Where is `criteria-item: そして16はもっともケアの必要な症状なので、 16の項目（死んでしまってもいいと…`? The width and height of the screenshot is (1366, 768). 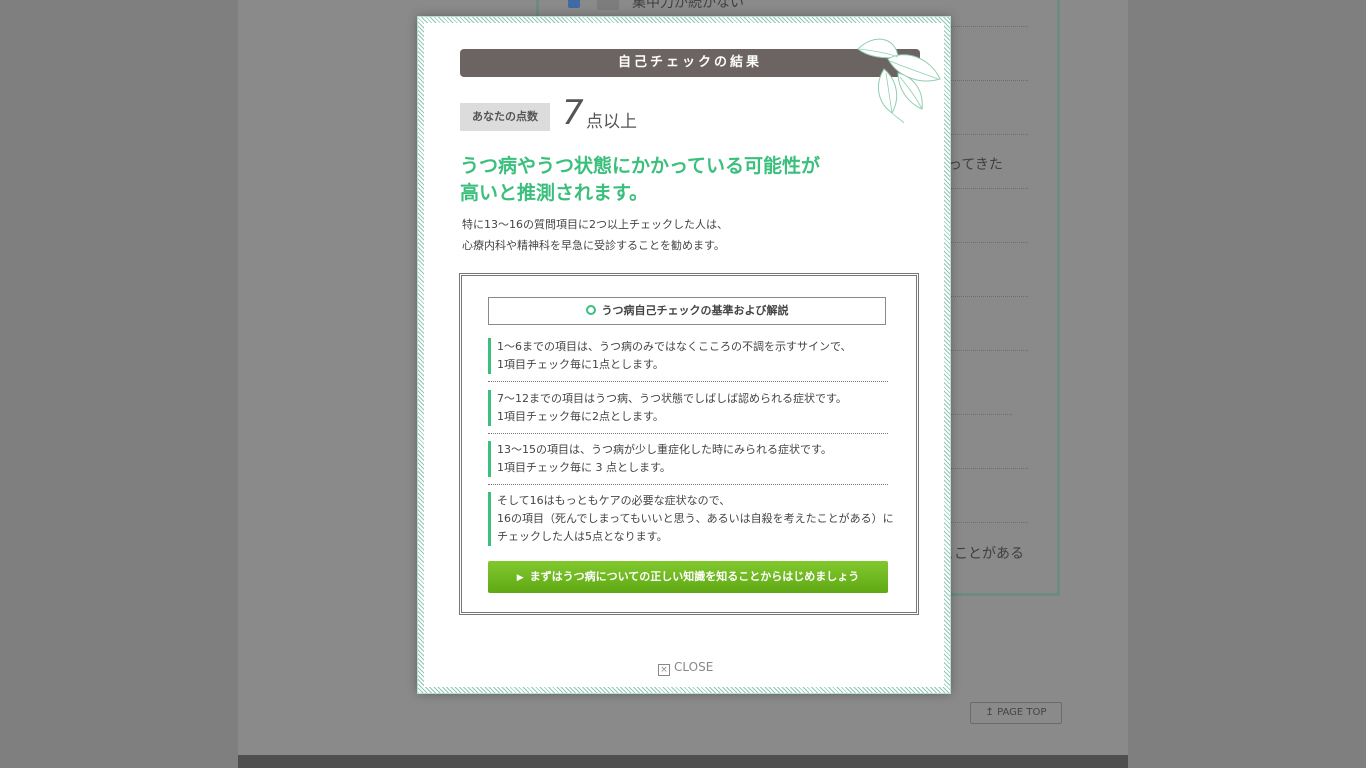 criteria-item: そして16はもっともケアの必要な症状なので、 16の項目（死んでしまってもいいと… is located at coordinates (691, 522).